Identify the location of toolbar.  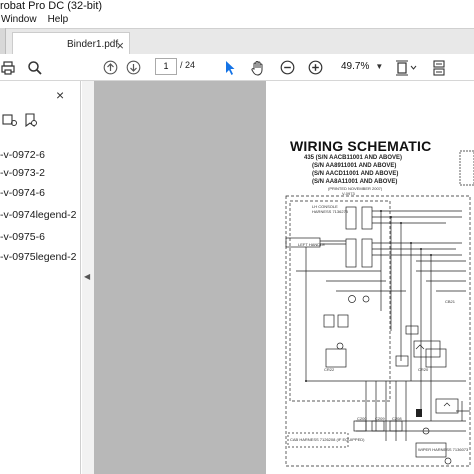
(237, 67).